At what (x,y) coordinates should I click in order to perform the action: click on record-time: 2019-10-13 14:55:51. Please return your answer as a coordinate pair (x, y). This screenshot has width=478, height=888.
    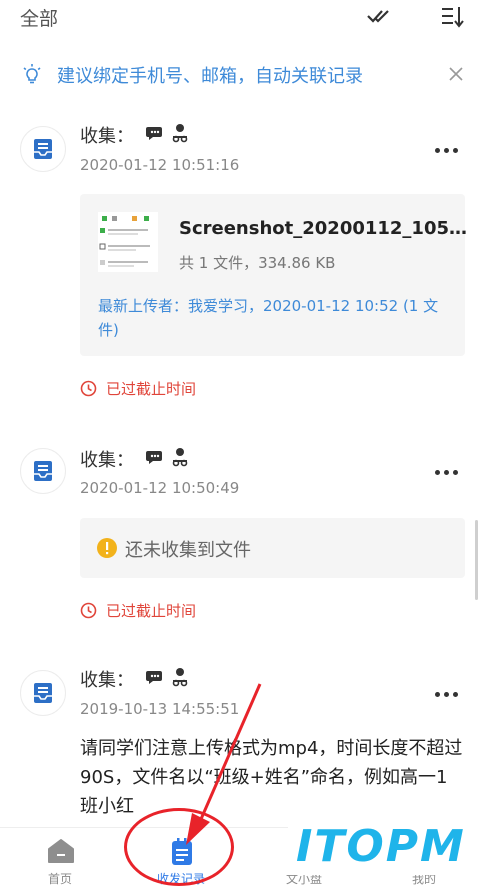
    Looking at the image, I should click on (160, 709).